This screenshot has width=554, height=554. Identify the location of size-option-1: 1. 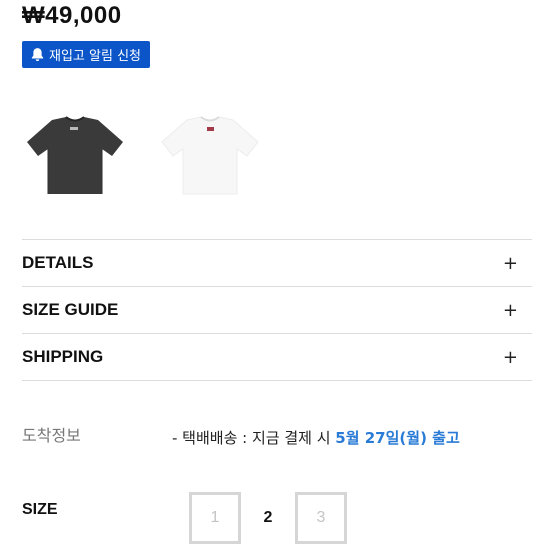
(215, 518).